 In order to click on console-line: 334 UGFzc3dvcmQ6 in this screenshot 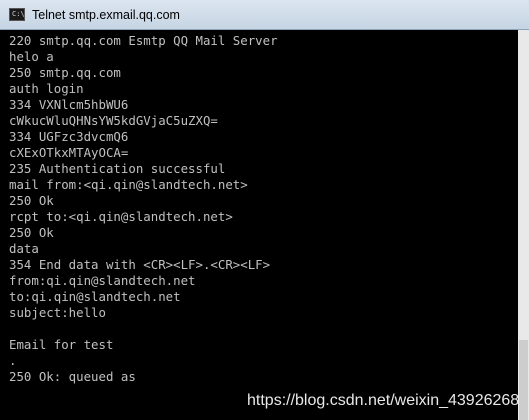, I will do `click(69, 136)`.